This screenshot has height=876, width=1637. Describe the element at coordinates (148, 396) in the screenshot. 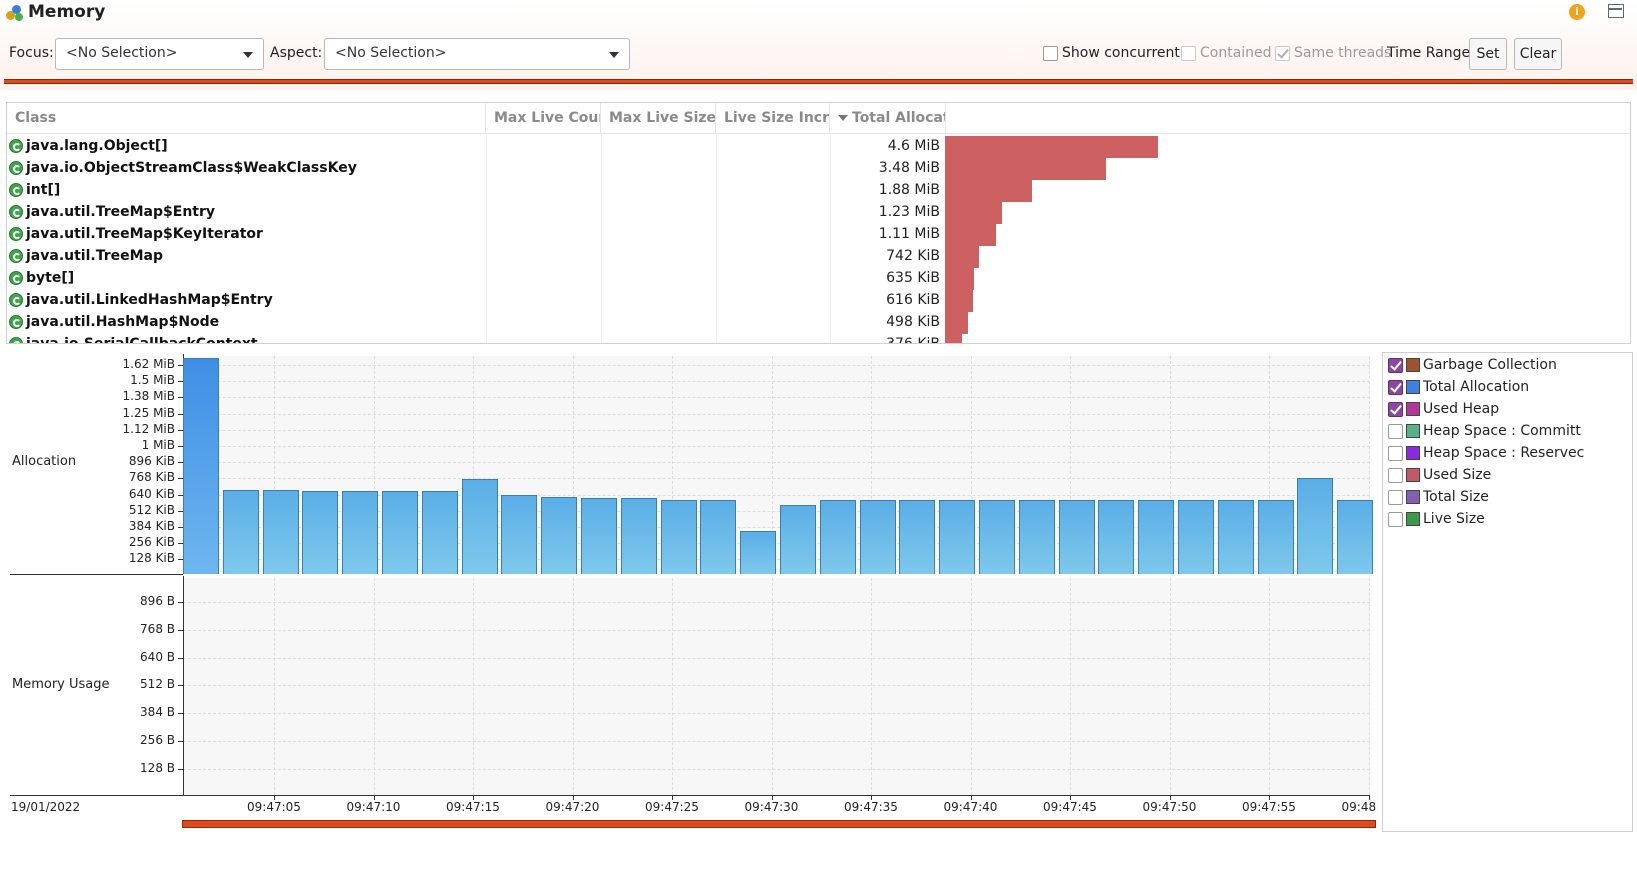

I see `allocation-tick-label: 1.38 MiB` at that location.